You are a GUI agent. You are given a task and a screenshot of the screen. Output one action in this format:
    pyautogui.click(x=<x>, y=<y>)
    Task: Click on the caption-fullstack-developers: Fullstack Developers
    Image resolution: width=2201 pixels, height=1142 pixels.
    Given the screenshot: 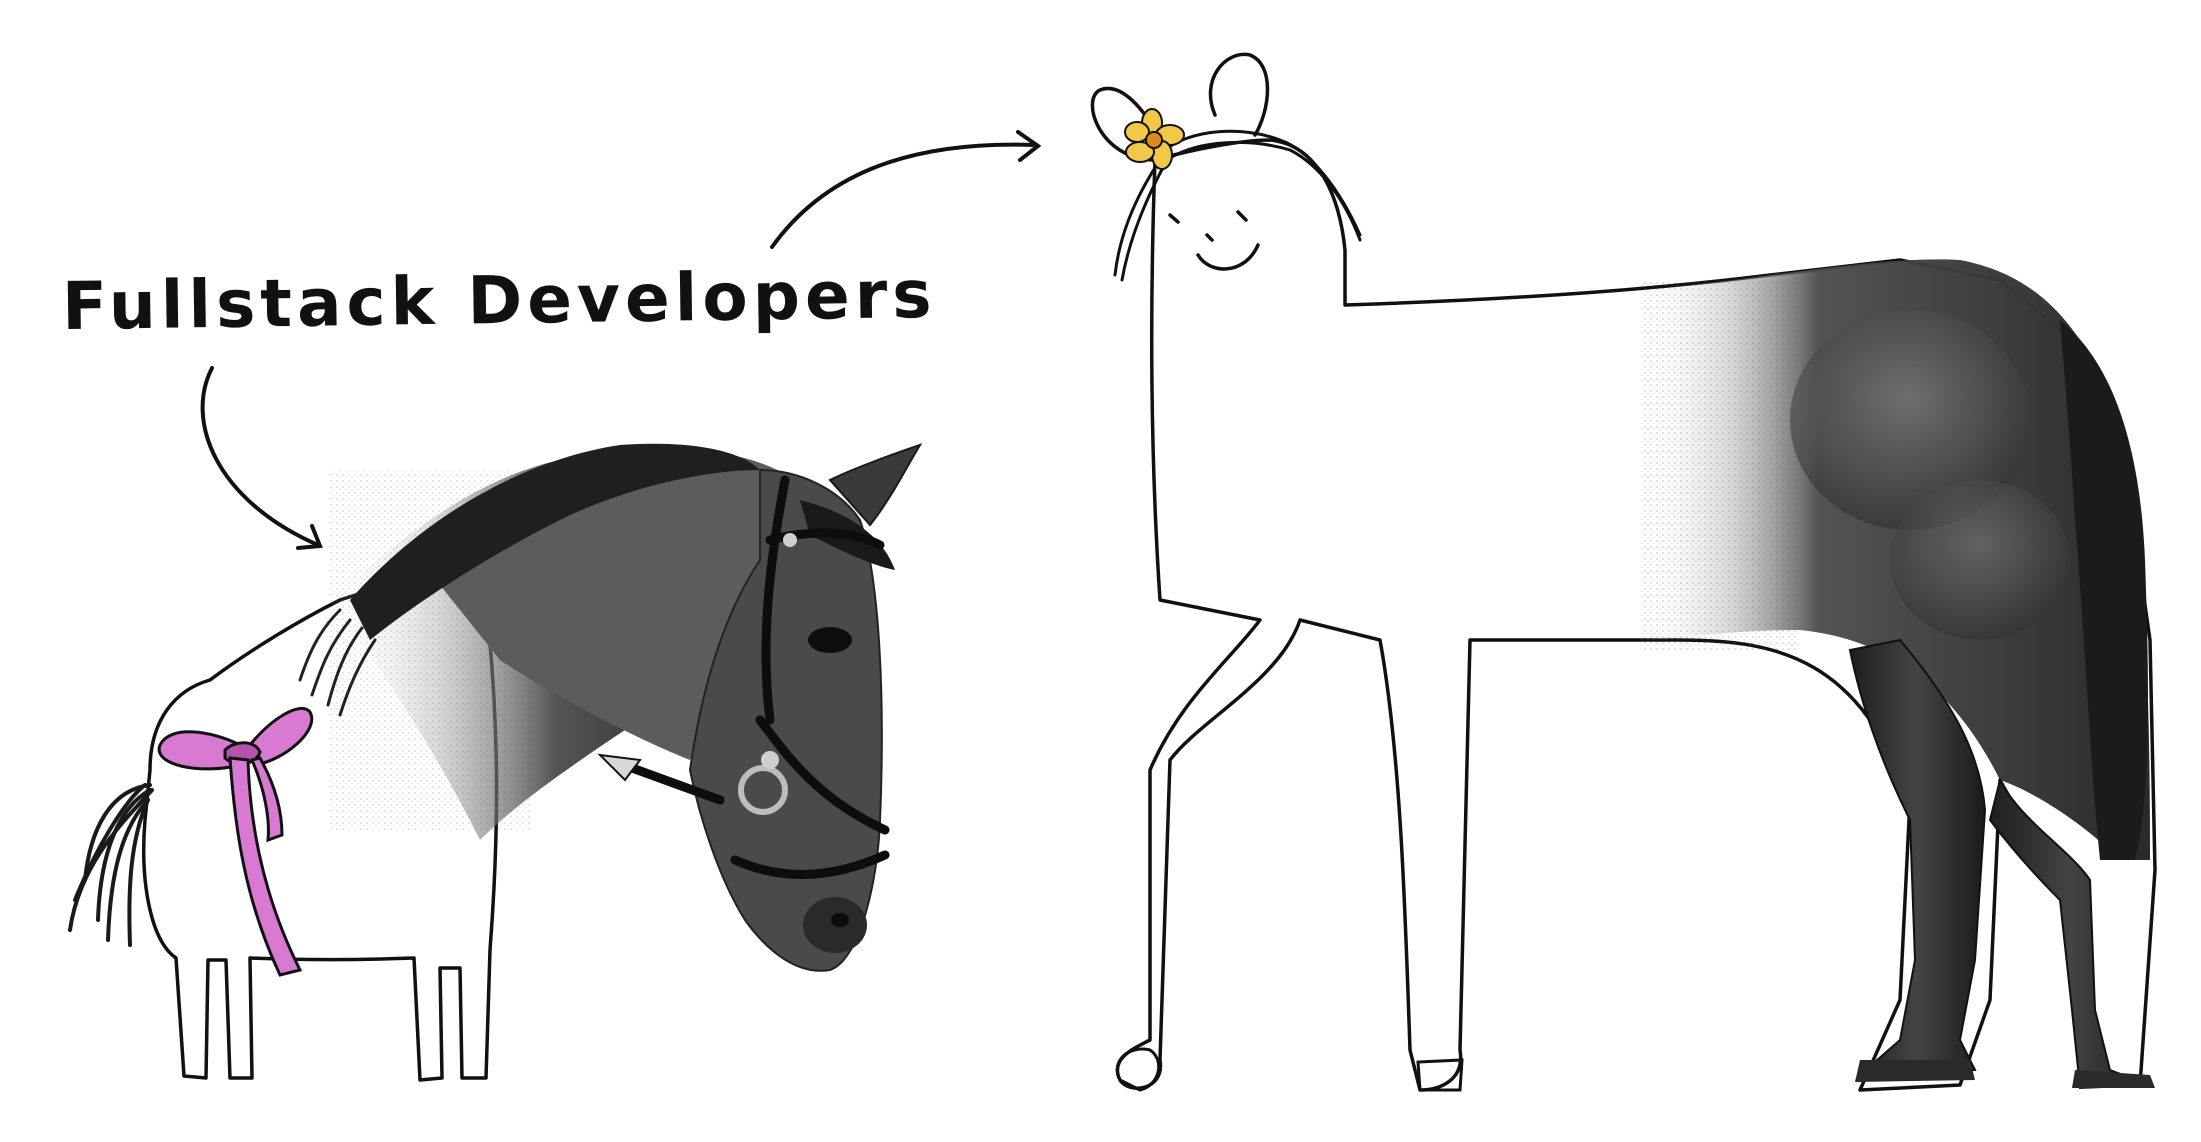 What is the action you would take?
    pyautogui.click(x=499, y=300)
    